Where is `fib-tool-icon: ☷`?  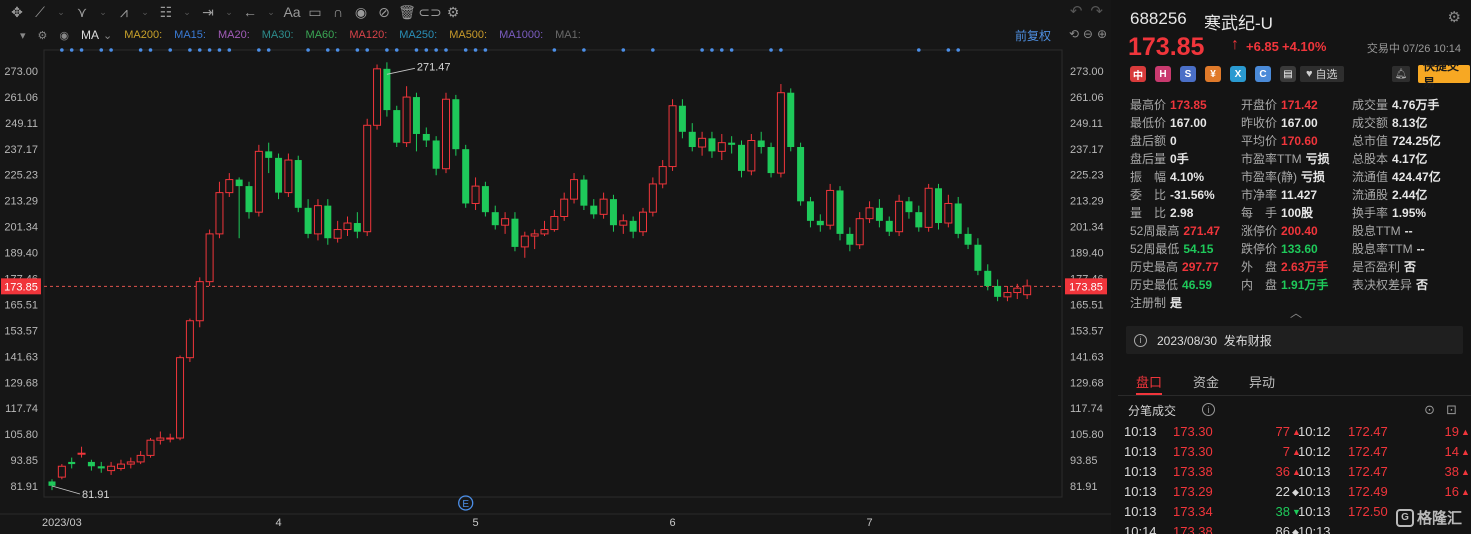 fib-tool-icon: ☷ is located at coordinates (166, 12).